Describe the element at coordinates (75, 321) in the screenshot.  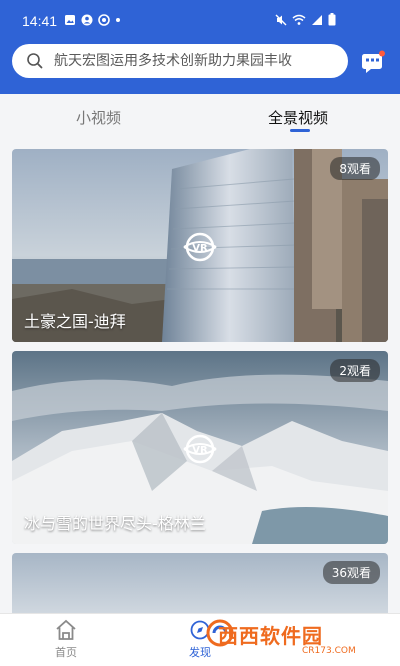
I see `video-title: 土豪之国-迪拜` at that location.